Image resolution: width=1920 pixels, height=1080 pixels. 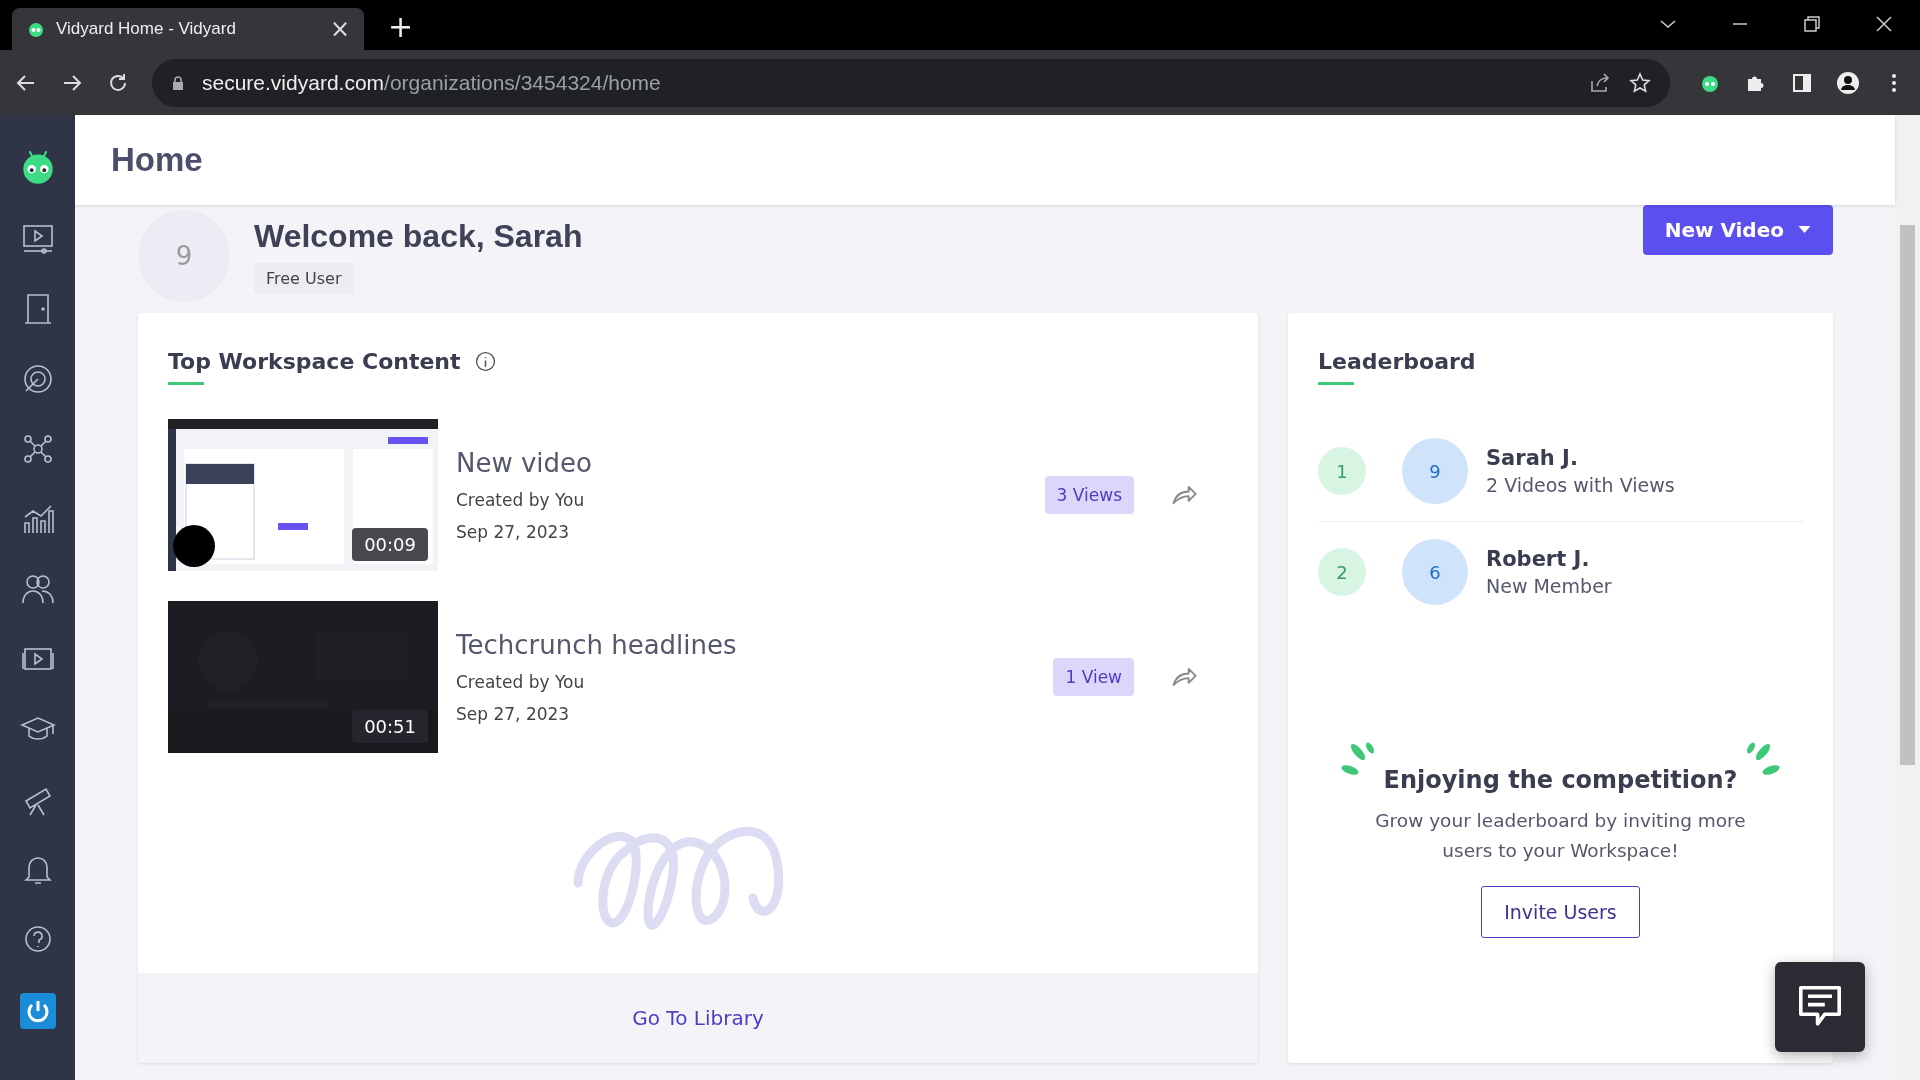 I want to click on views-badge: 1 View, so click(x=1093, y=677).